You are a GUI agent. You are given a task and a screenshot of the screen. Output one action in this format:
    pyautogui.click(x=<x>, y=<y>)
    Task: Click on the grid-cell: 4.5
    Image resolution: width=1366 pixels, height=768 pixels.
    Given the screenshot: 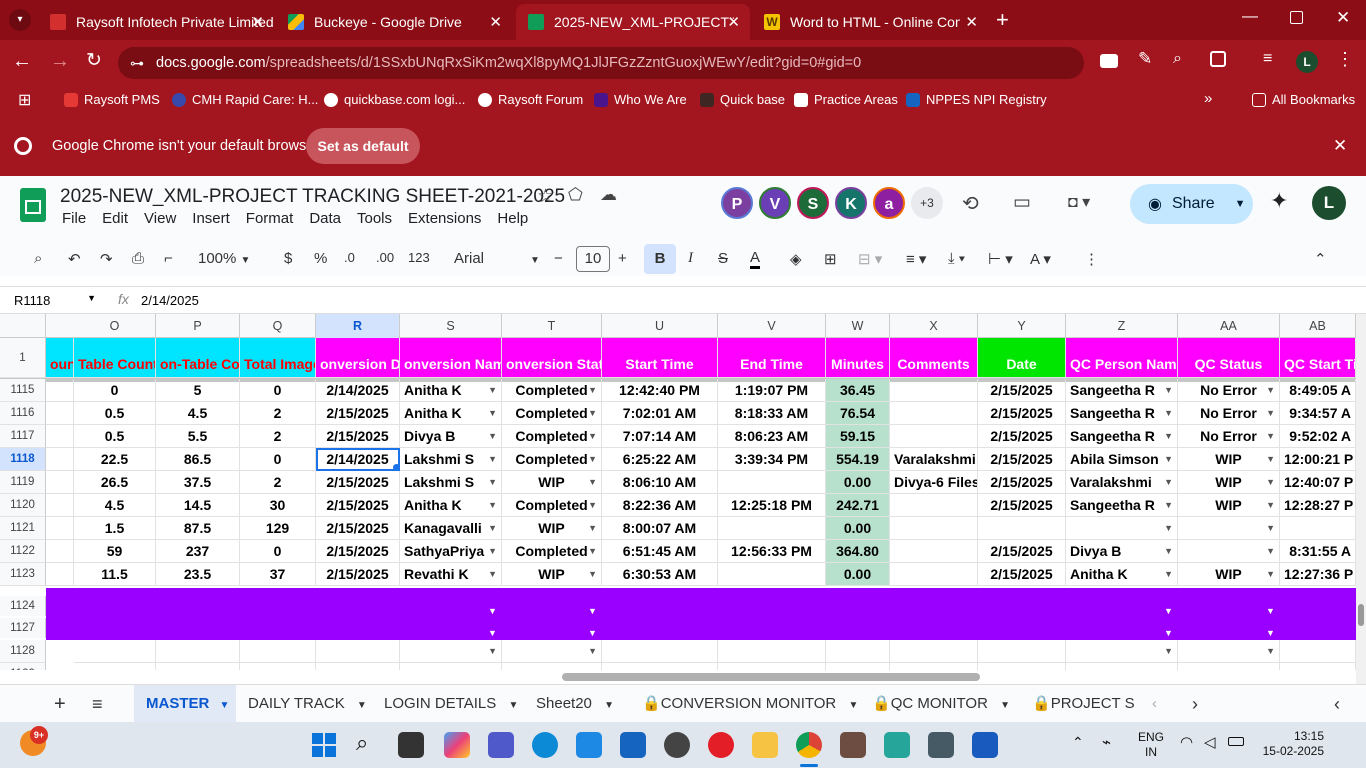 What is the action you would take?
    pyautogui.click(x=198, y=413)
    